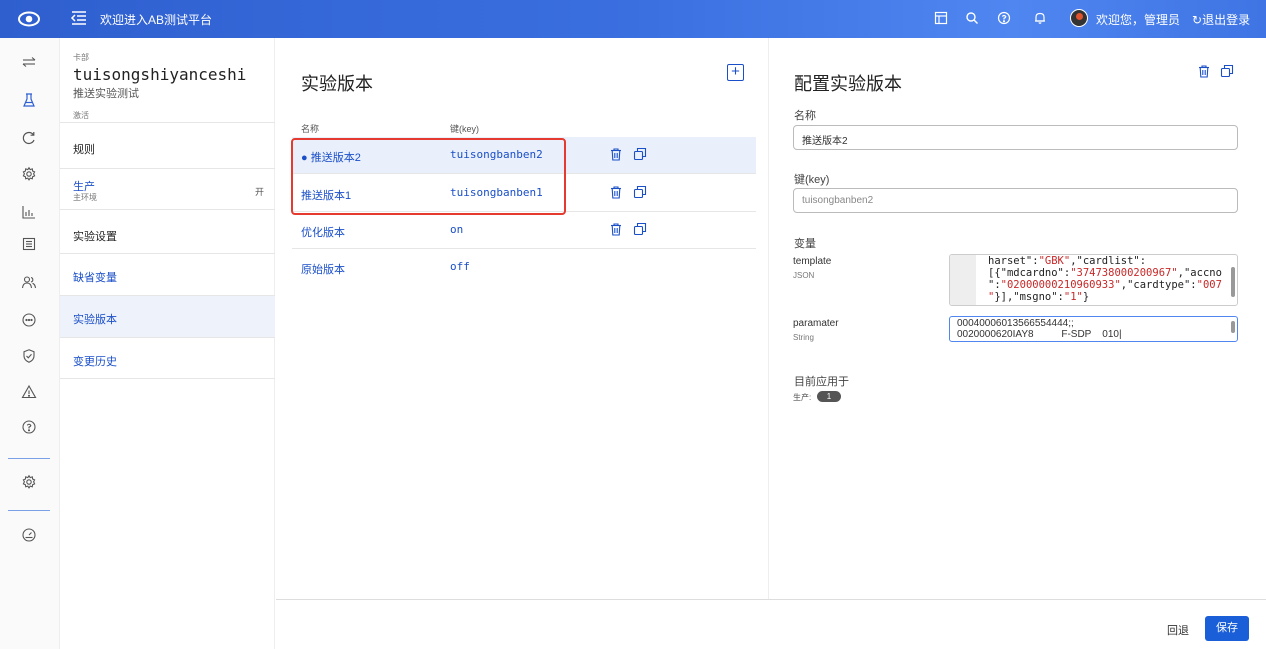 The width and height of the screenshot is (1266, 649). I want to click on sidebar-item-history: 变更历史, so click(167, 358).